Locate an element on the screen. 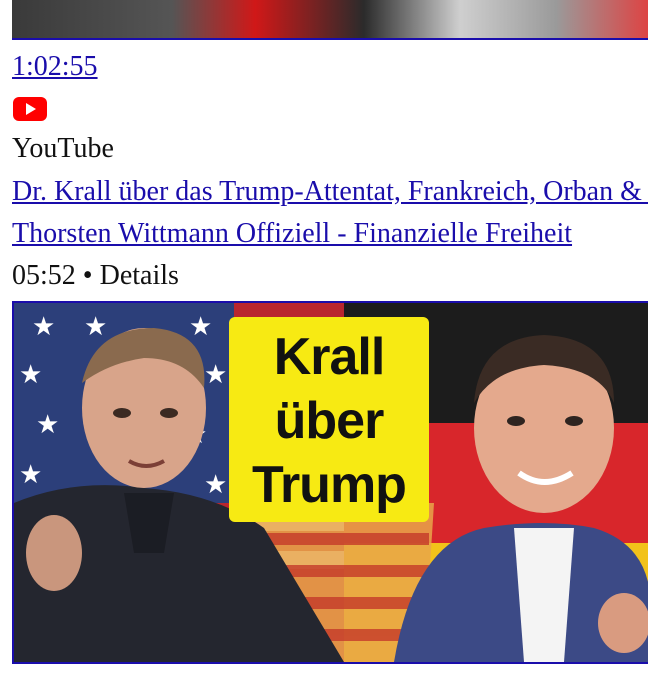 The width and height of the screenshot is (648, 676). thumbnail-caption: Krall über Trump is located at coordinates (329, 419).